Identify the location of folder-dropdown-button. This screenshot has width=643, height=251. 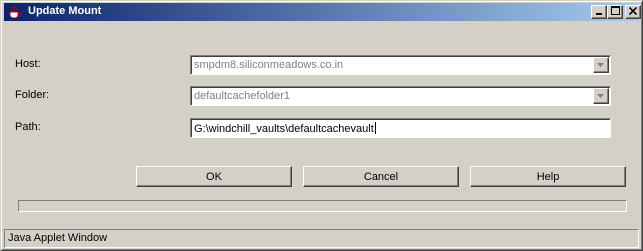
(601, 96).